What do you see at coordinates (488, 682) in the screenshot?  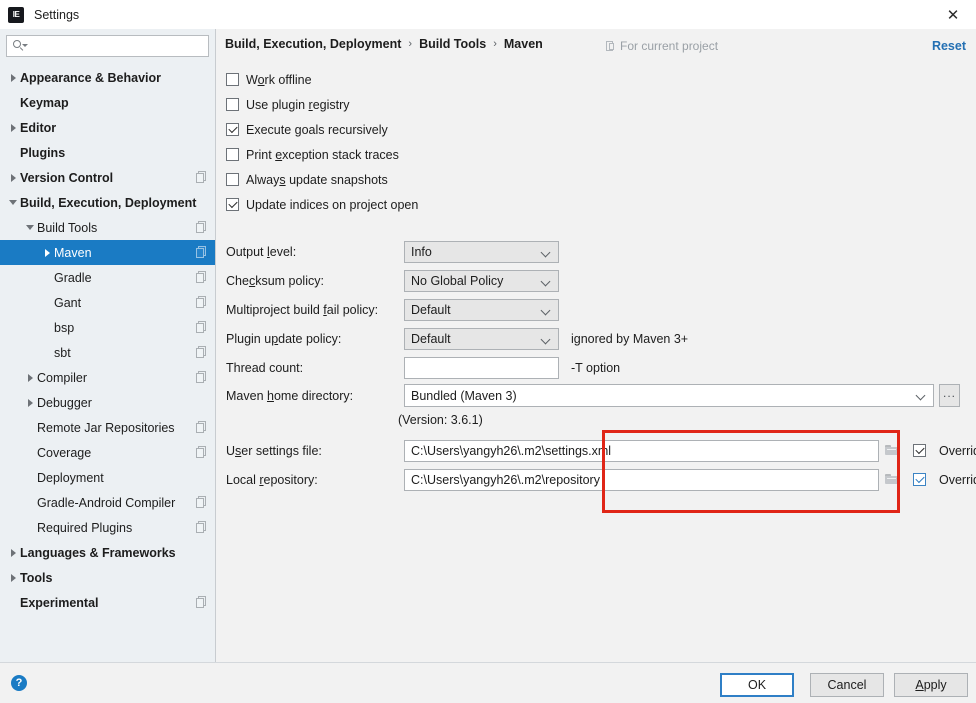 I see `dialog-footer: ? OK Cancel Apply` at bounding box center [488, 682].